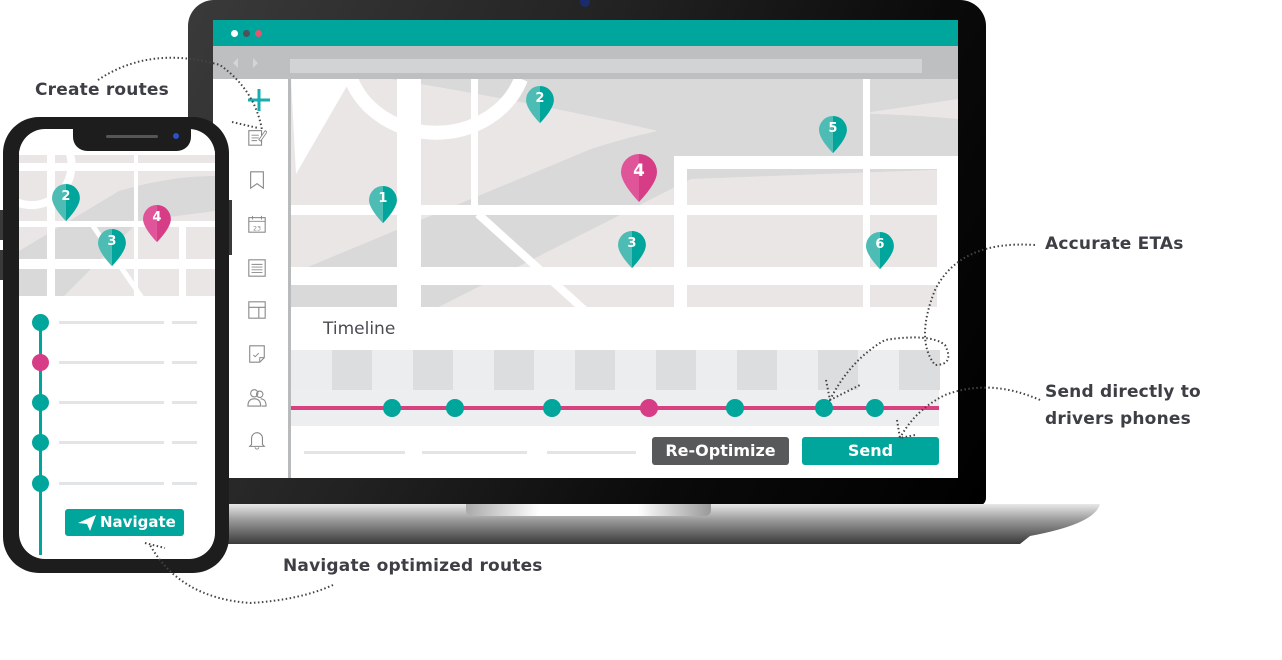 This screenshot has width=1282, height=660. I want to click on navigate-button: Navigate, so click(124, 522).